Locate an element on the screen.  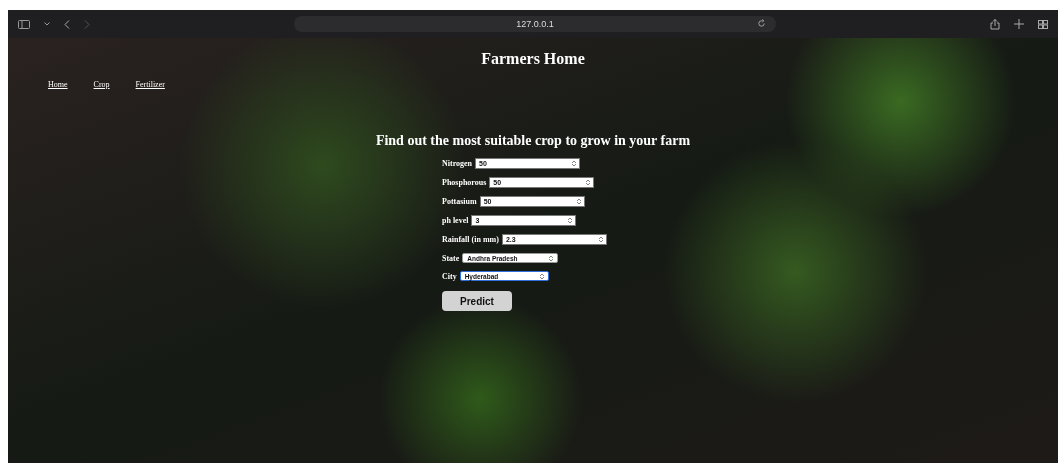
page-title: Farmers Home is located at coordinates (533, 59).